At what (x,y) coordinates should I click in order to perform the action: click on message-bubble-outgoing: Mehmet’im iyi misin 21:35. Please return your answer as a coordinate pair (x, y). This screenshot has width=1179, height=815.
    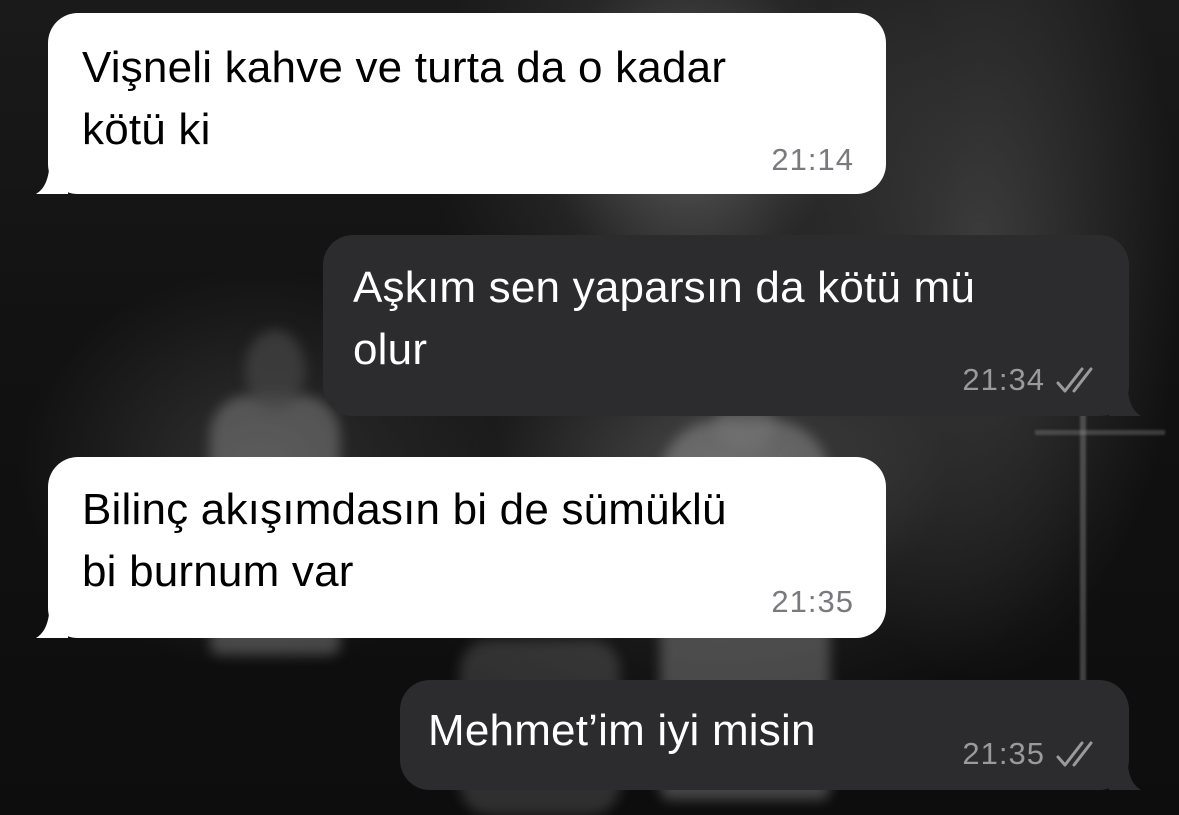
    Looking at the image, I should click on (770, 735).